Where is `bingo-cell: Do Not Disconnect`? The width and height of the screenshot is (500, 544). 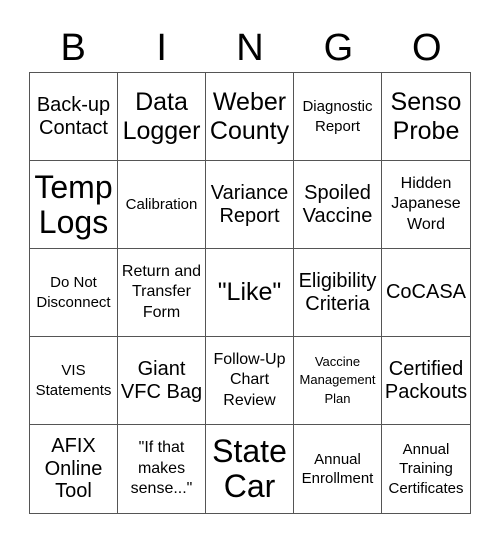
bingo-cell: Do Not Disconnect is located at coordinates (74, 293).